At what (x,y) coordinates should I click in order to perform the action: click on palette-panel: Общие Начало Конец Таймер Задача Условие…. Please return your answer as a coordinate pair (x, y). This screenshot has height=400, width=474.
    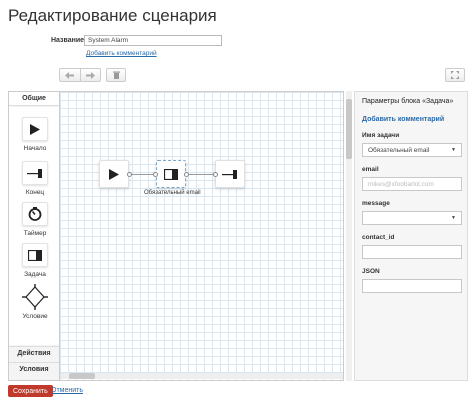
    Looking at the image, I should click on (34, 236).